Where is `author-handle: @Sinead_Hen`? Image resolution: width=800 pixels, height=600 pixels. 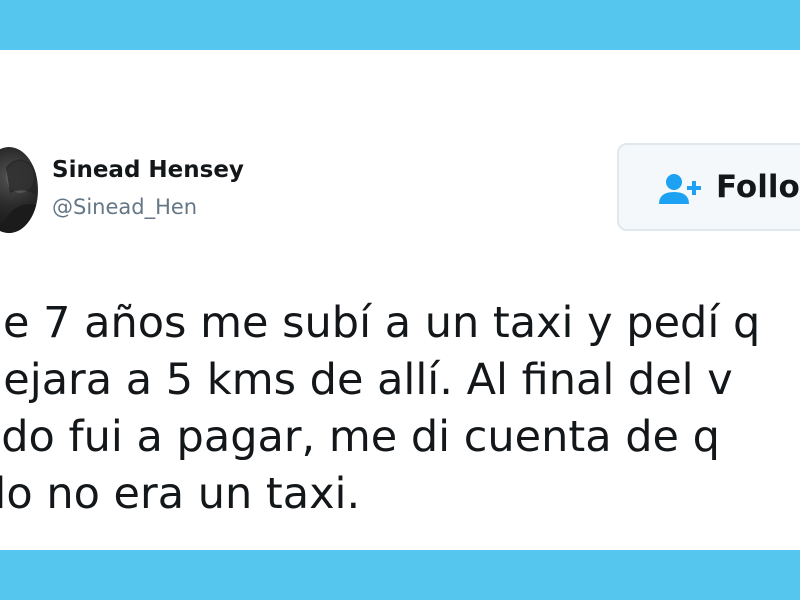
author-handle: @Sinead_Hen is located at coordinates (124, 207).